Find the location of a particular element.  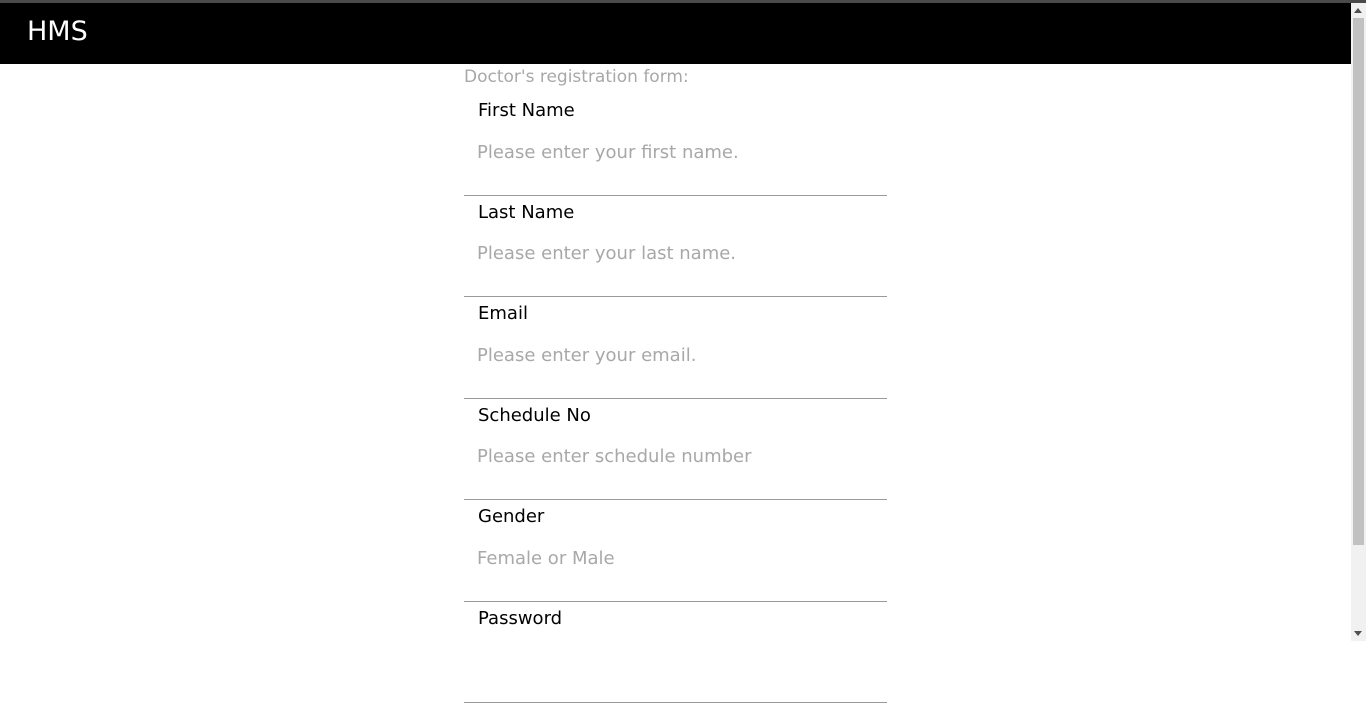

first-name-label: First Name is located at coordinates (526, 111).